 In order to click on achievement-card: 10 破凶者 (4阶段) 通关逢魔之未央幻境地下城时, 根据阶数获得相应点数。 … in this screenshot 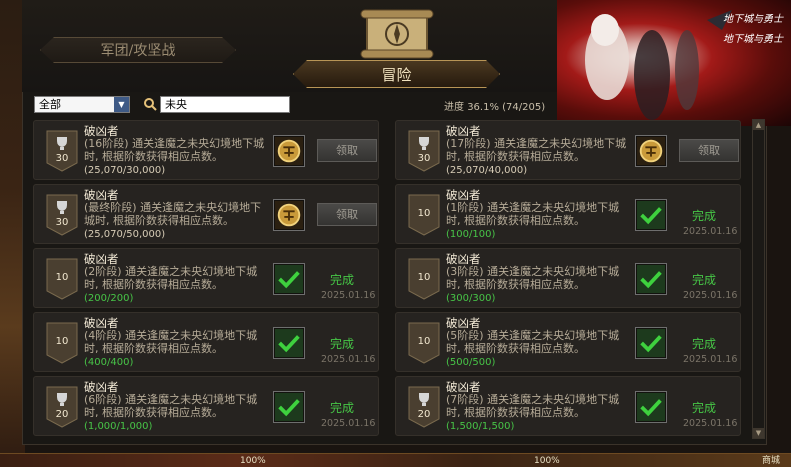, I will do `click(206, 342)`.